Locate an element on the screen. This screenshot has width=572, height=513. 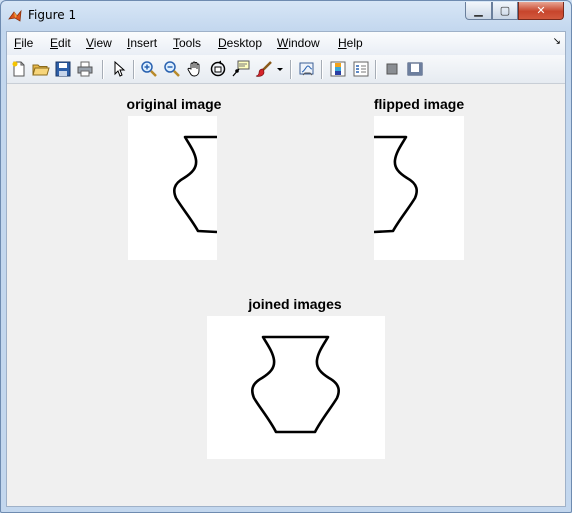
close-icon: ✕ is located at coordinates (541, 10).